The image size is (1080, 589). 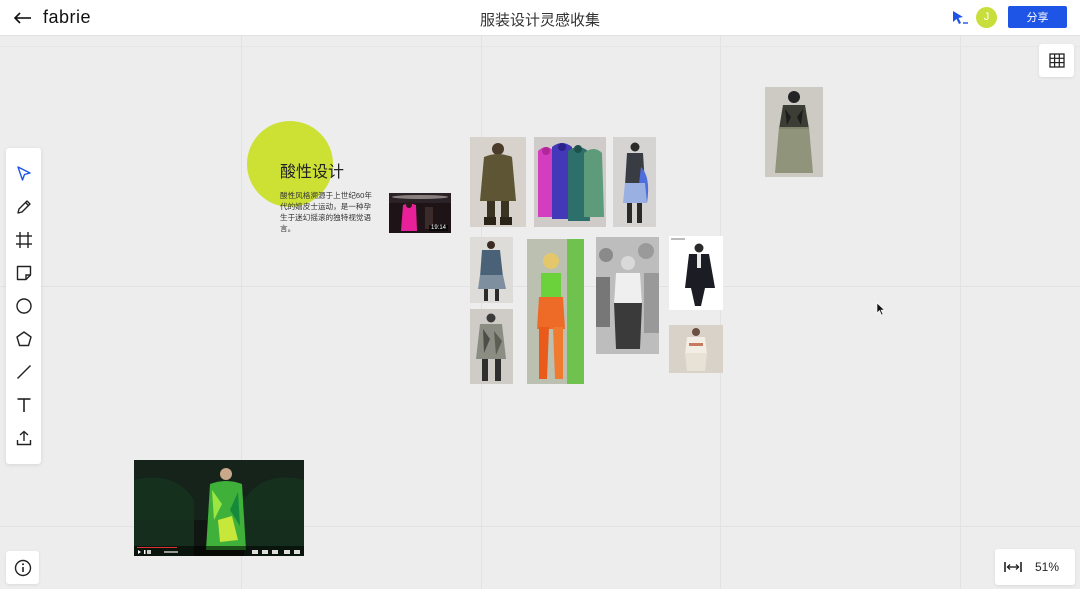 I want to click on pentagon-icon, so click(x=24, y=339).